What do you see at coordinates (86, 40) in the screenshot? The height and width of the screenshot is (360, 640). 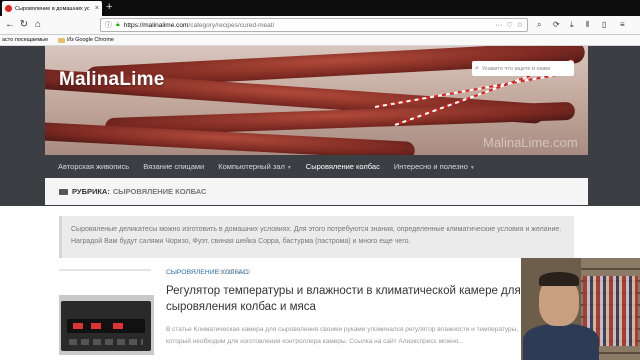 I see `bookmark-folder-google-chrome: Из Google Chrome` at bounding box center [86, 40].